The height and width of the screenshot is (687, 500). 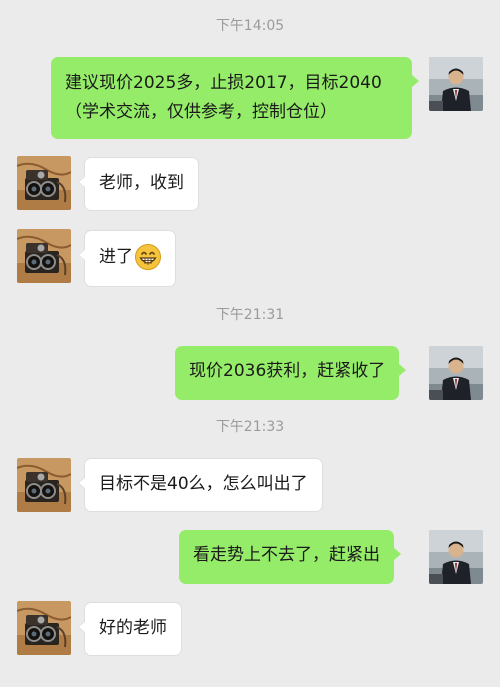 I want to click on message-line: （学术交流，仅供参考，控制仓位）, so click(x=201, y=112).